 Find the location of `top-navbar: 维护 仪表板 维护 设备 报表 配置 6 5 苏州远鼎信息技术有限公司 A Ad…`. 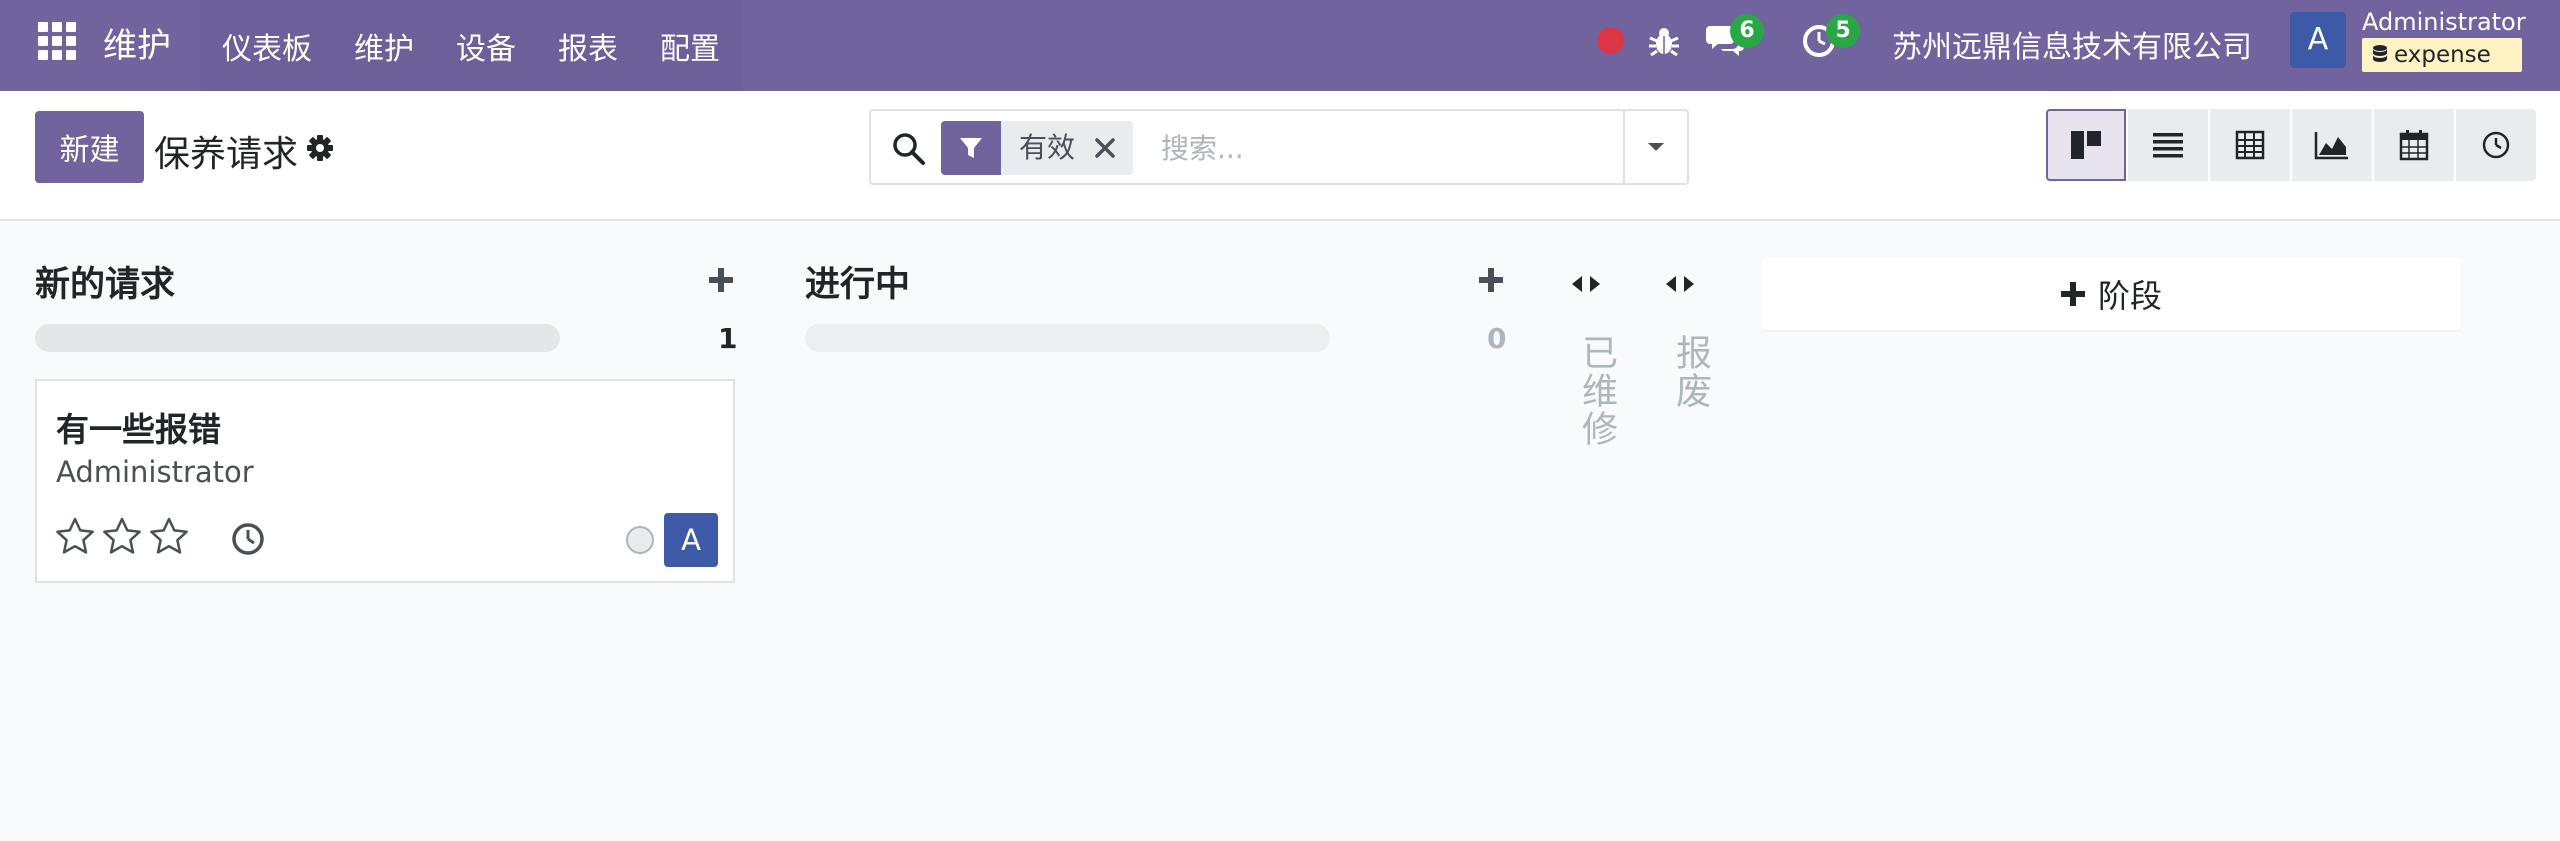

top-navbar: 维护 仪表板 维护 设备 报表 配置 6 5 苏州远鼎信息技术有限公司 A Ad… is located at coordinates (1280, 45).